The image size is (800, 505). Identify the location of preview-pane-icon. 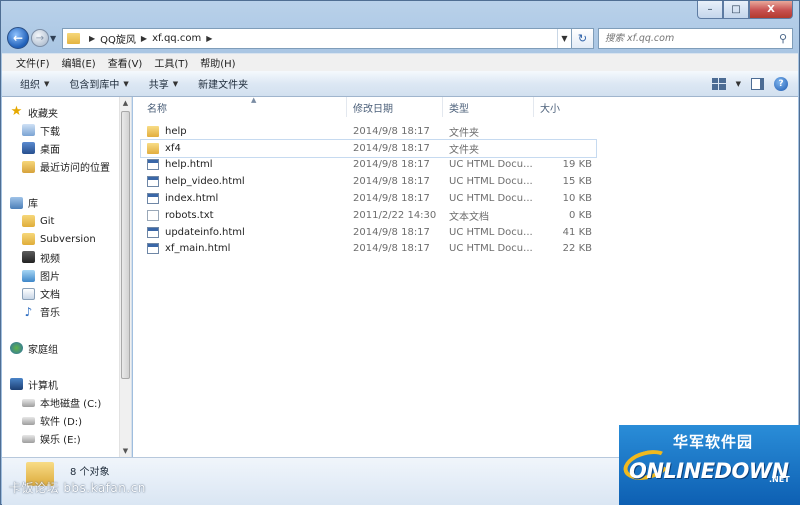
(757, 83).